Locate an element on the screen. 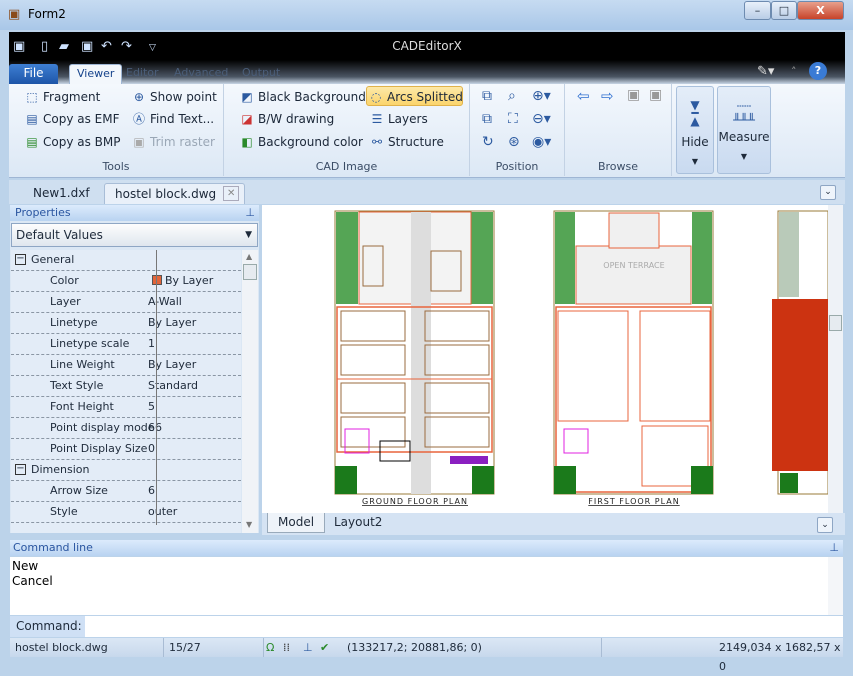  mirror-icon: ⧉ is located at coordinates (487, 119).